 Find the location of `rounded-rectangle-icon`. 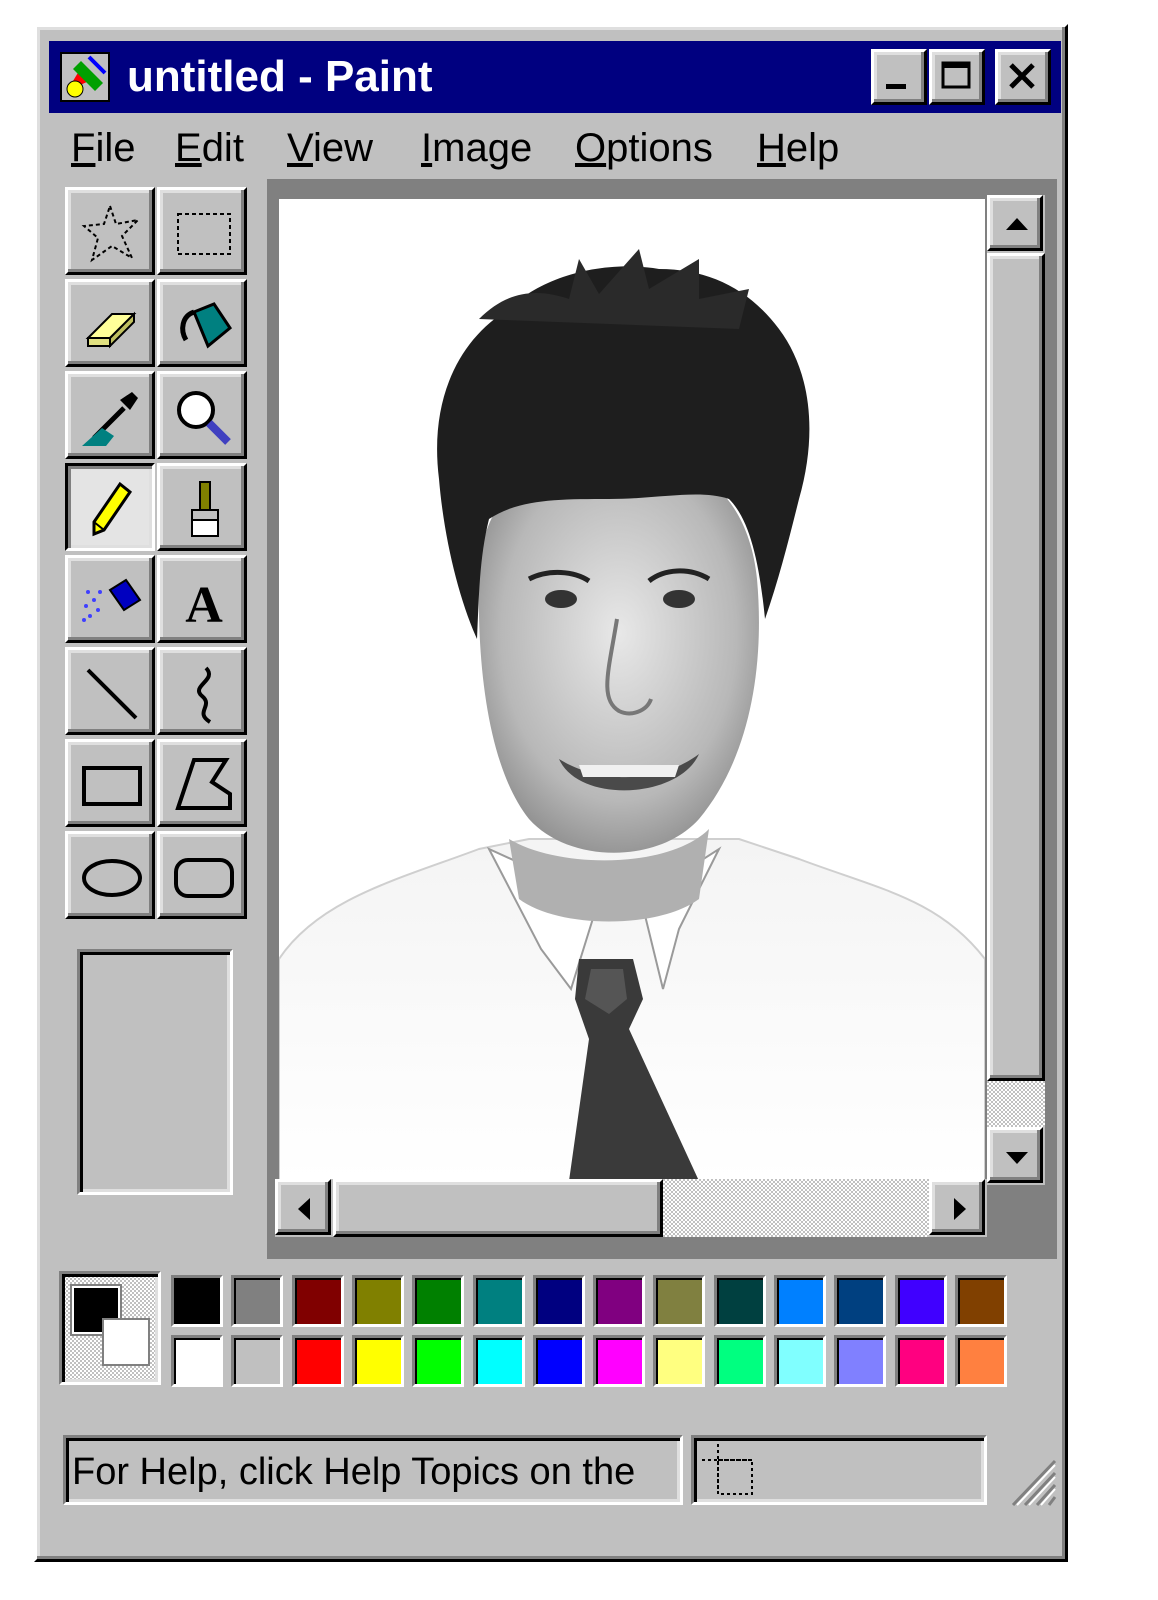

rounded-rectangle-icon is located at coordinates (204, 878).